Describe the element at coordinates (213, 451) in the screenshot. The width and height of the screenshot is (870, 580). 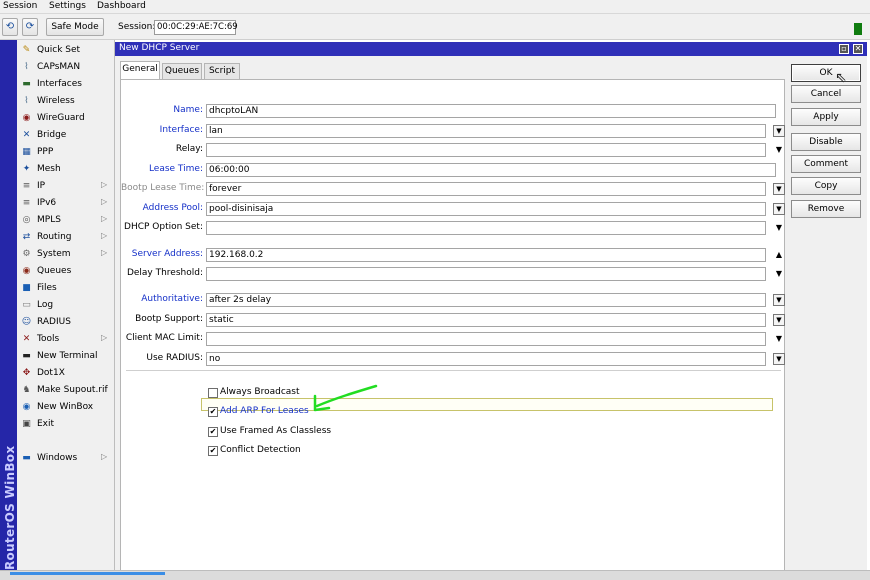
I see `conflict-detection-checkbox: ✔` at that location.